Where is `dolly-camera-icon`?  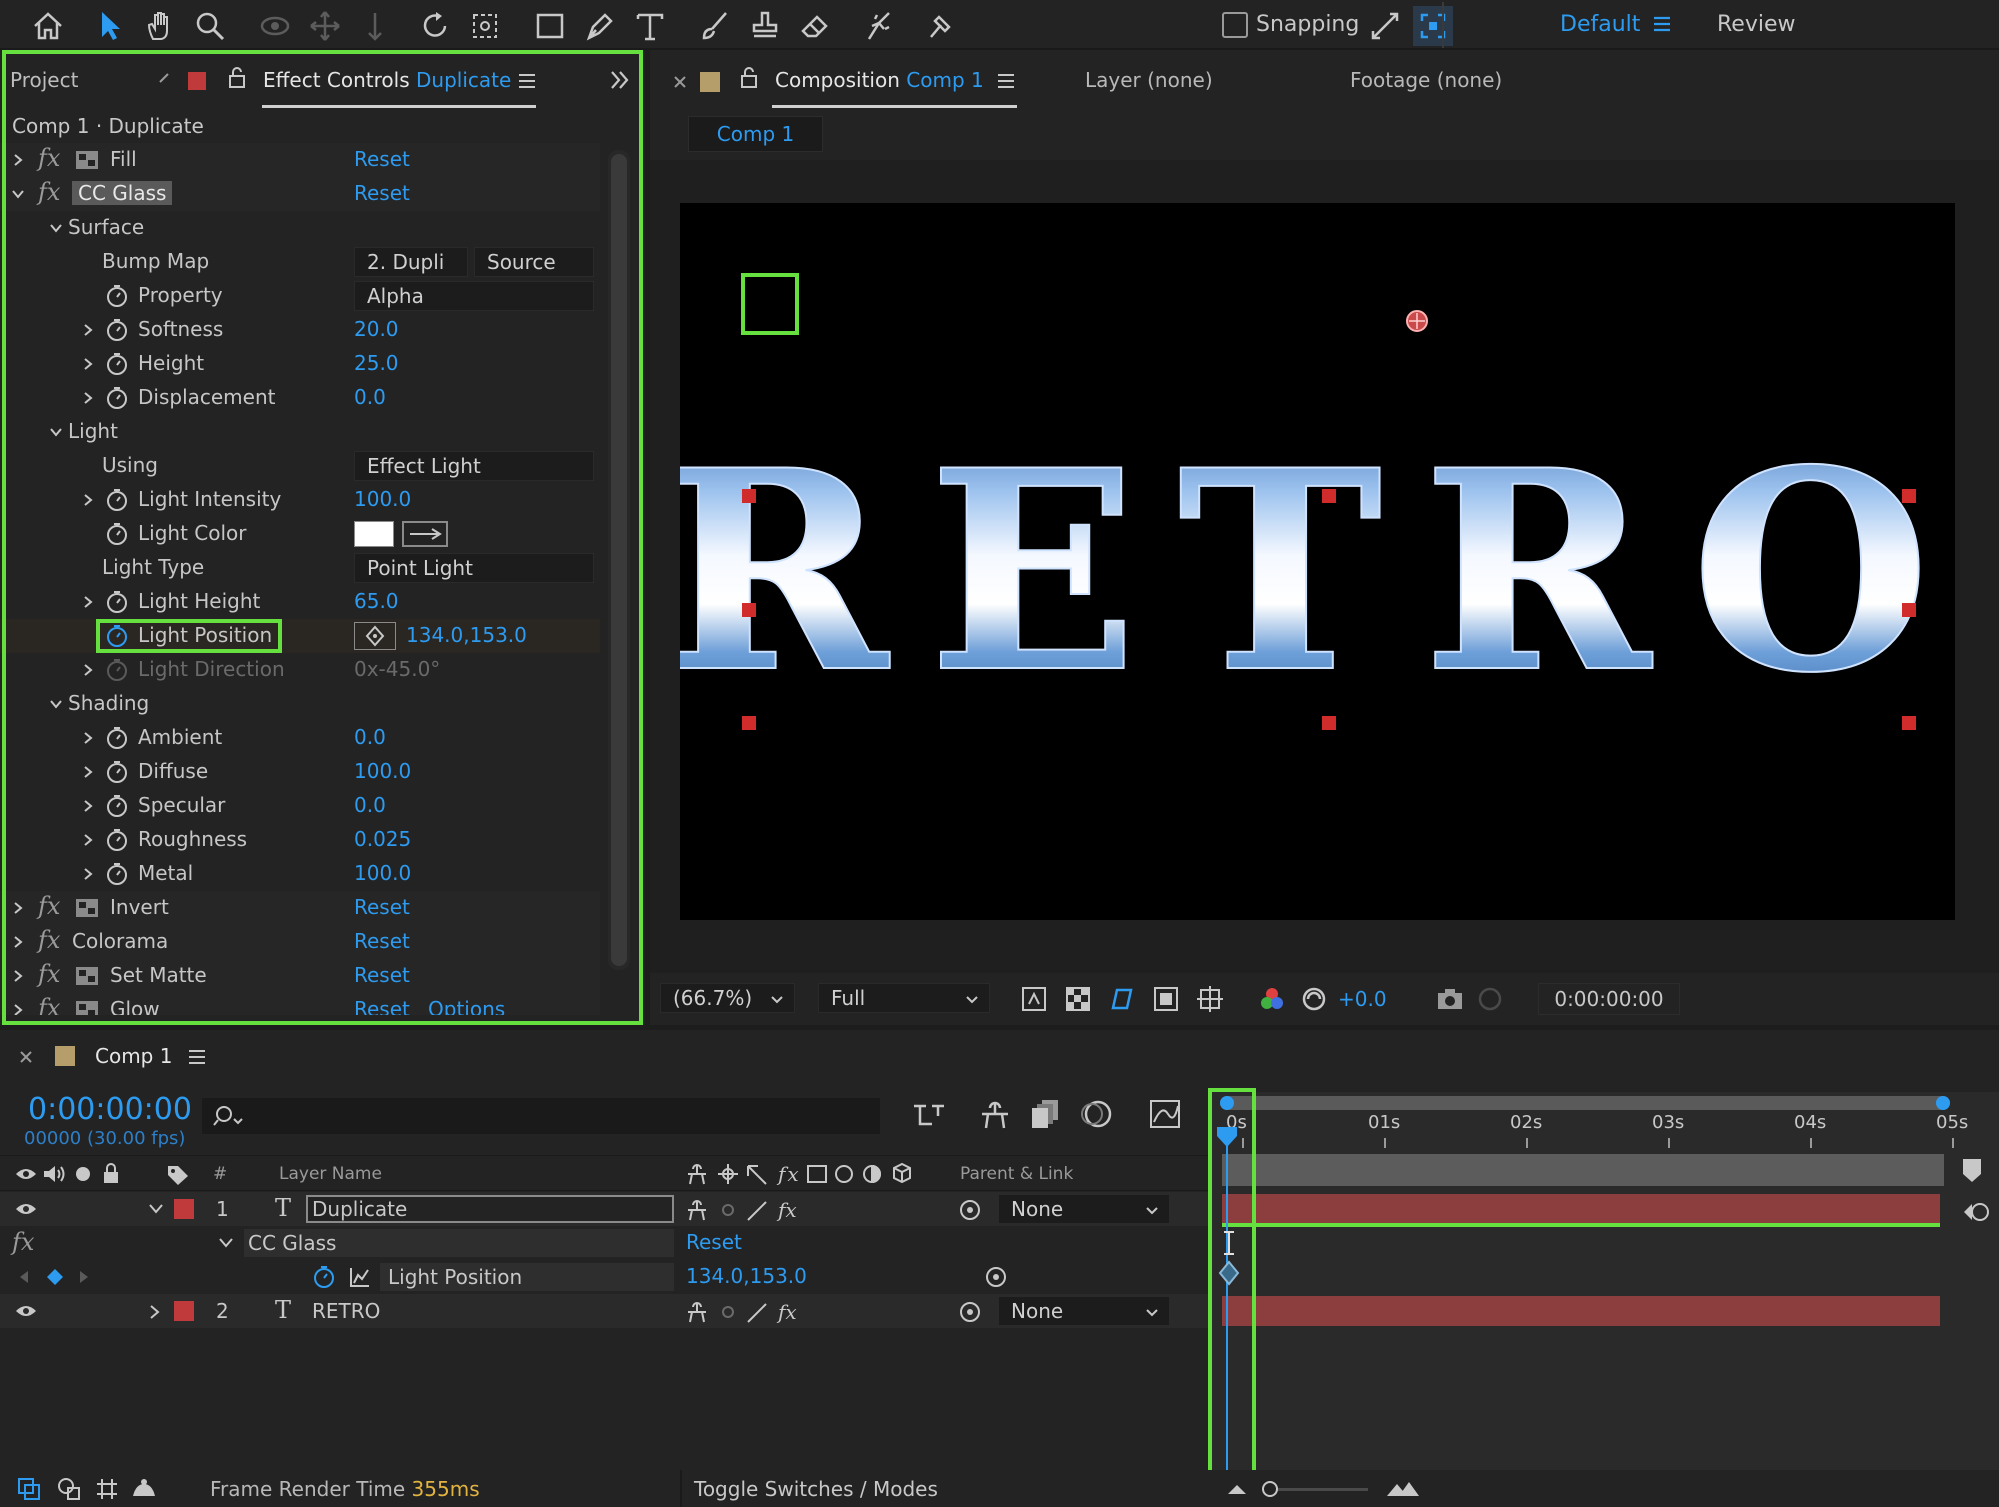
dolly-camera-icon is located at coordinates (375, 26).